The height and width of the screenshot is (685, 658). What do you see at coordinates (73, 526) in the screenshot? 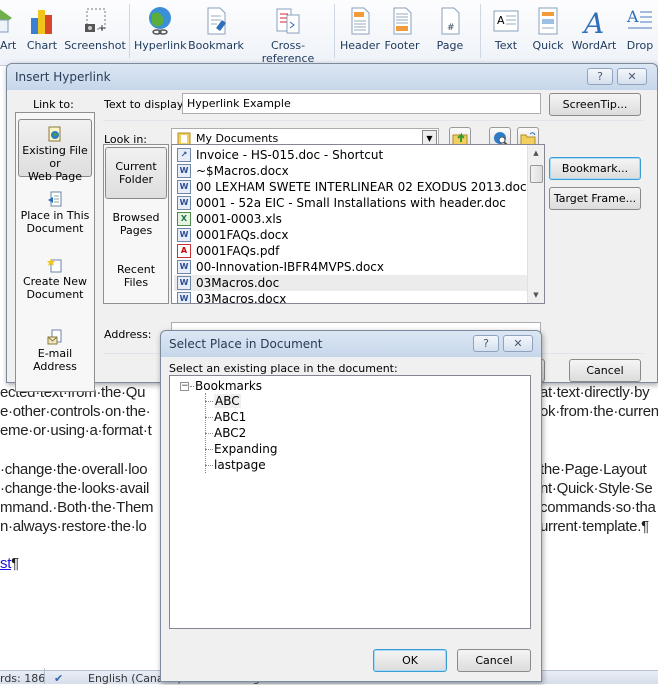
I see `document-text-line: n·always·restore·the·lo` at bounding box center [73, 526].